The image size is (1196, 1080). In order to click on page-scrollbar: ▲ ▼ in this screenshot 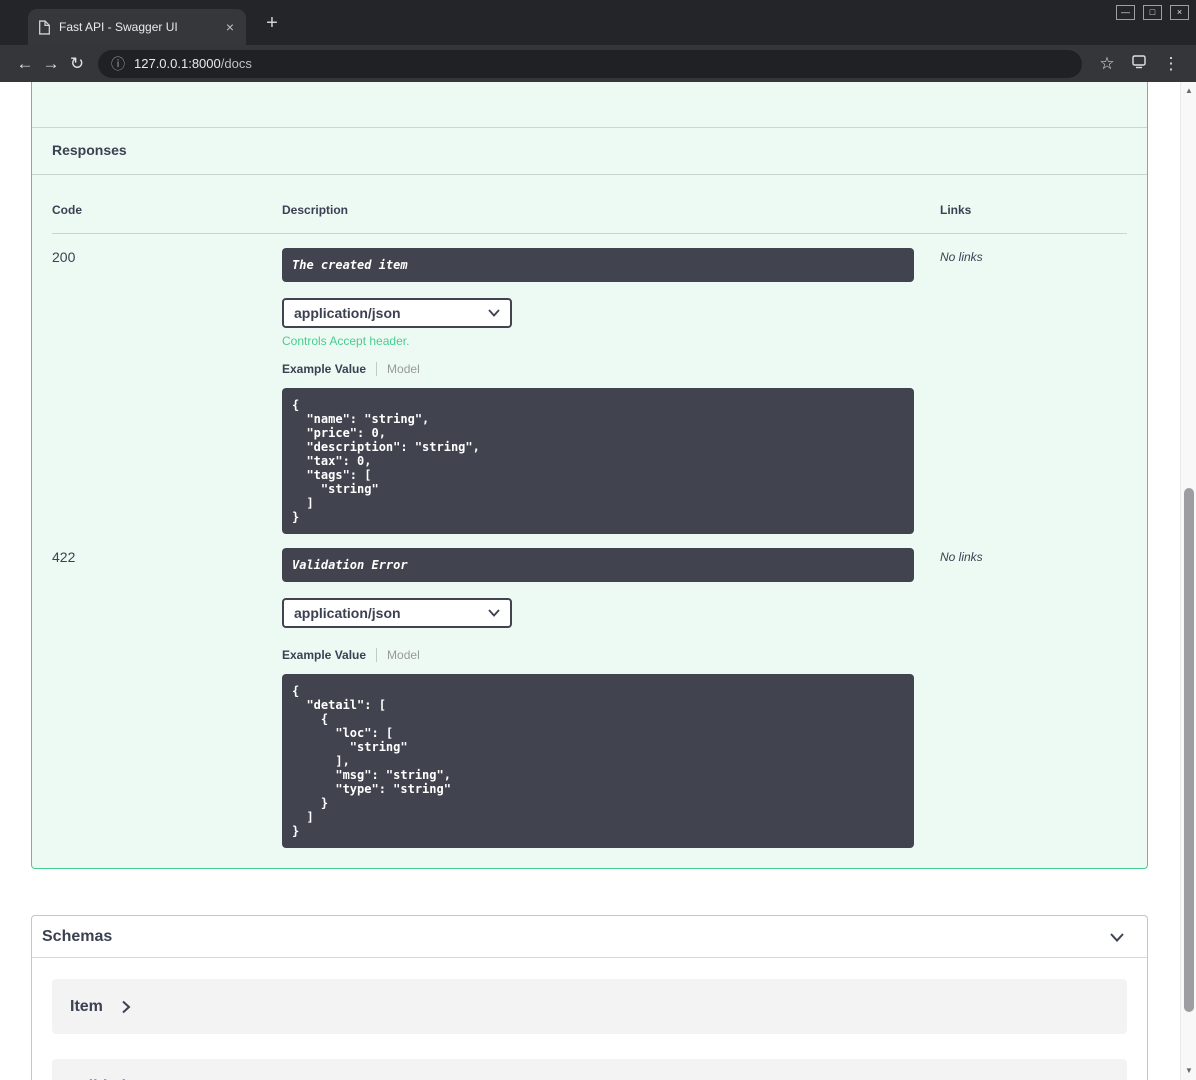, I will do `click(1188, 581)`.